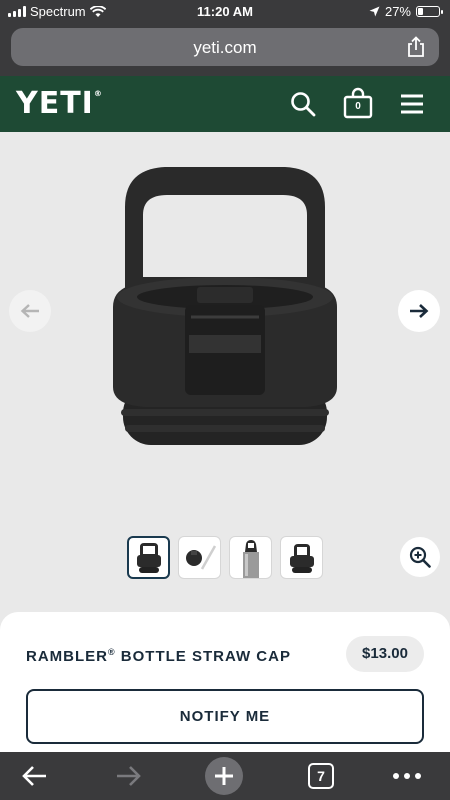  I want to click on forward-button, so click(129, 776).